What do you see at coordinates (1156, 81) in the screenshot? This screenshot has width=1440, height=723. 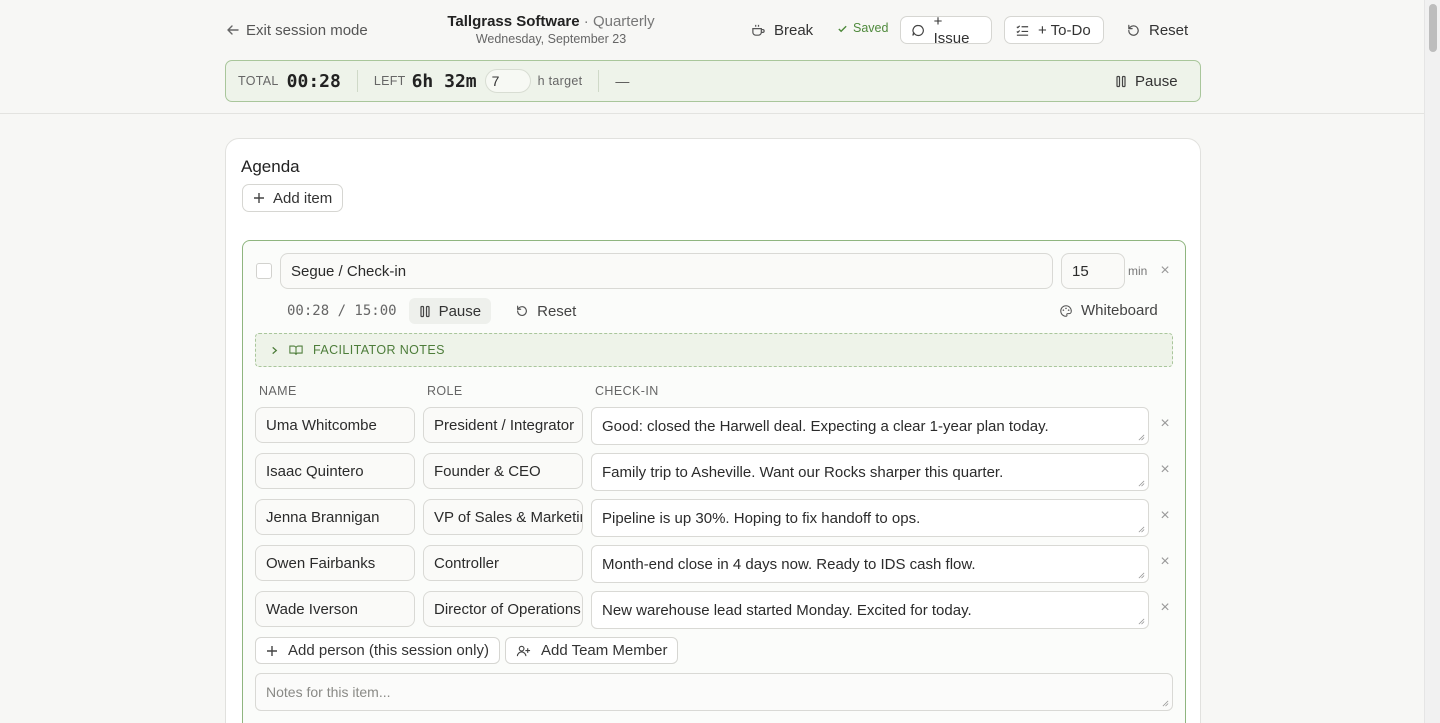 I see `pause-session-label: Pause` at bounding box center [1156, 81].